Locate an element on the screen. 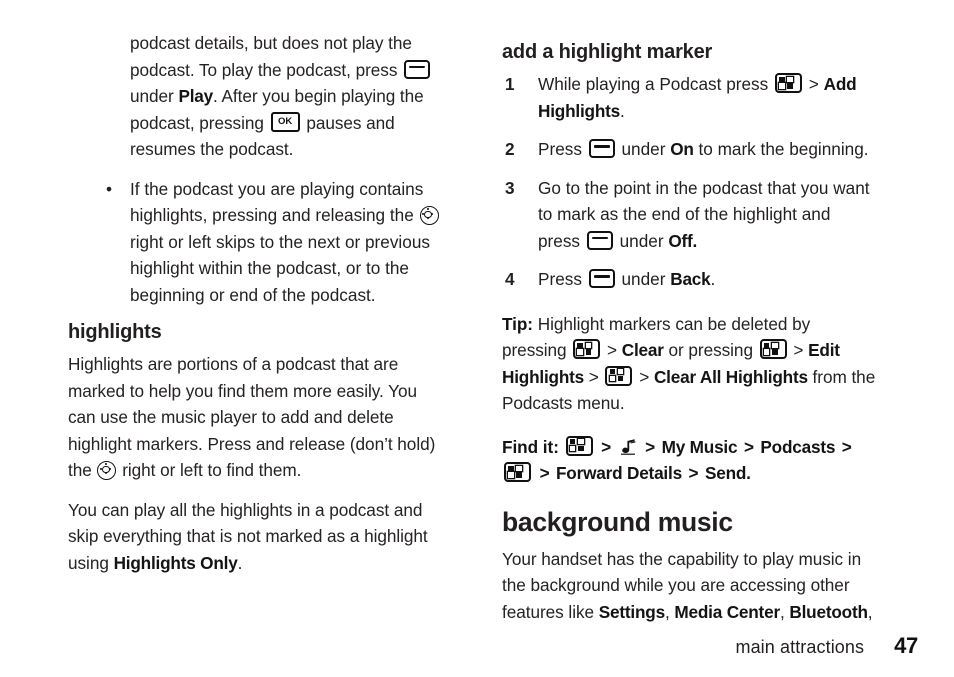 The height and width of the screenshot is (677, 954). menu-item-back: Back is located at coordinates (690, 279).